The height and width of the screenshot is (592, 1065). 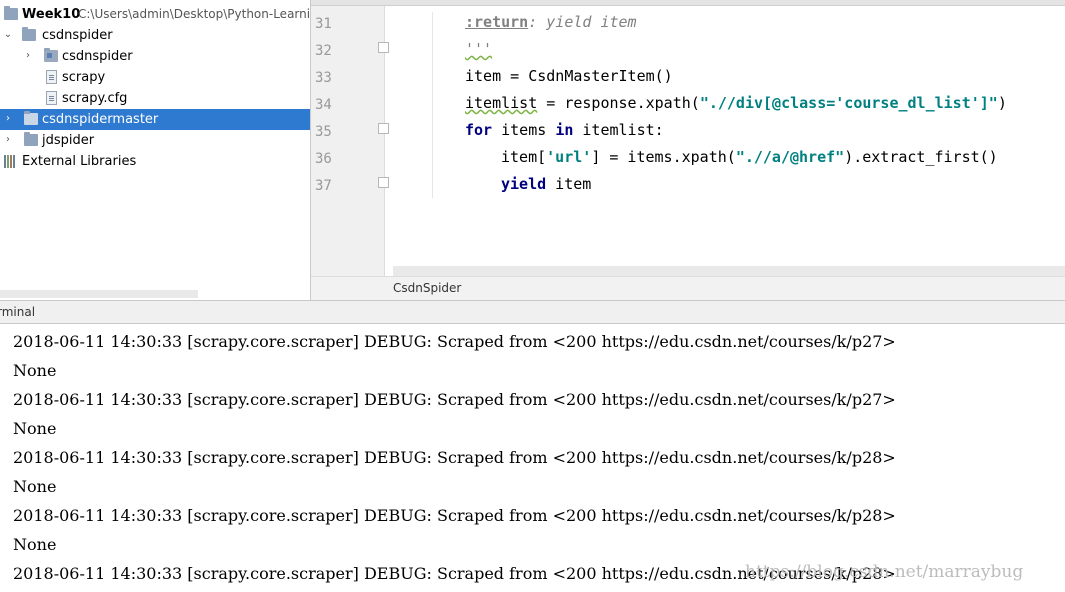 I want to click on code-keyword: for, so click(x=479, y=130).